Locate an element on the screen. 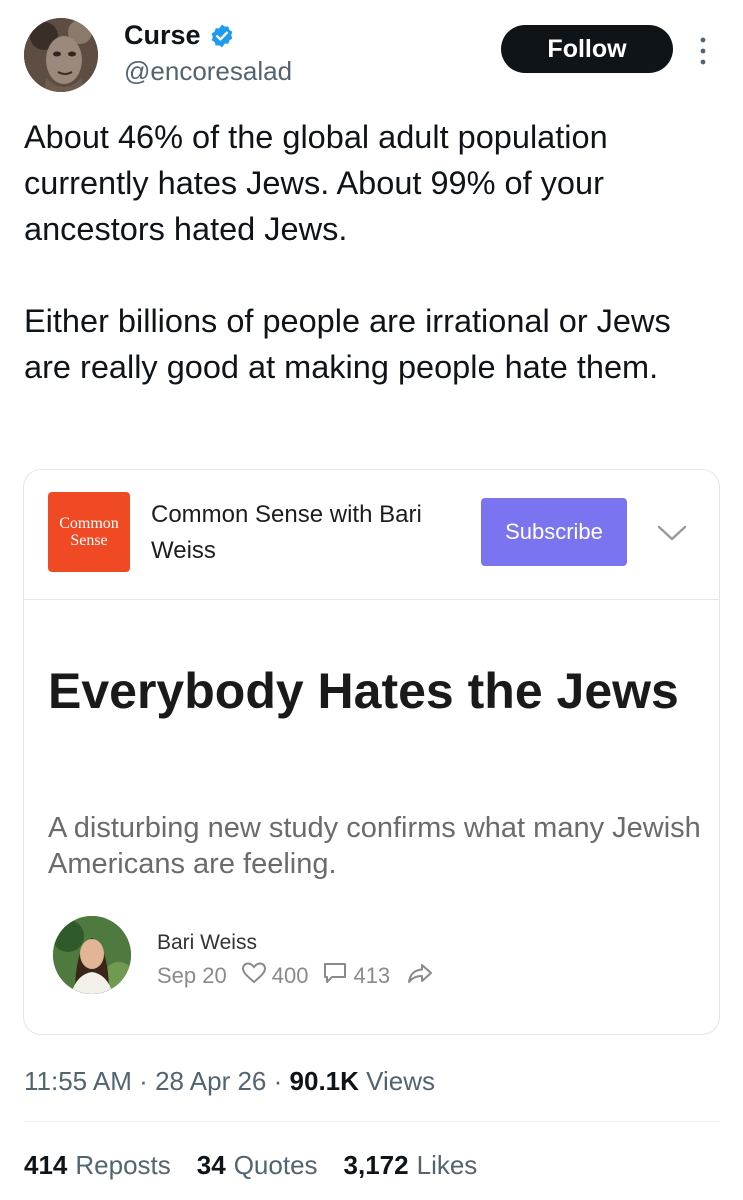 Image resolution: width=743 pixels, height=1200 pixels. tweet-date: 28 Apr 26 is located at coordinates (210, 1081).